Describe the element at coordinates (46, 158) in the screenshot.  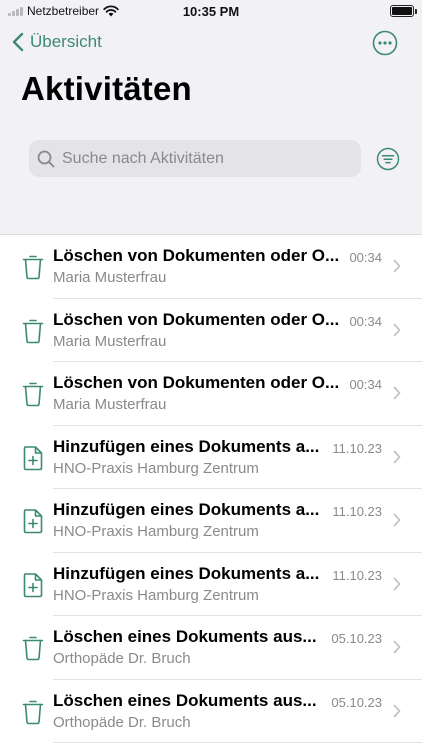
I see `search-icon` at that location.